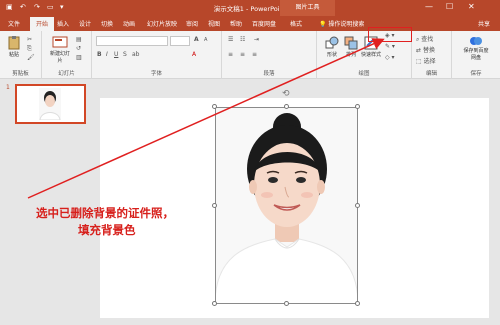 The image size is (500, 325). Describe the element at coordinates (105, 213) in the screenshot. I see `annotation-line-1: 选中已删除背景的证件照，` at that location.